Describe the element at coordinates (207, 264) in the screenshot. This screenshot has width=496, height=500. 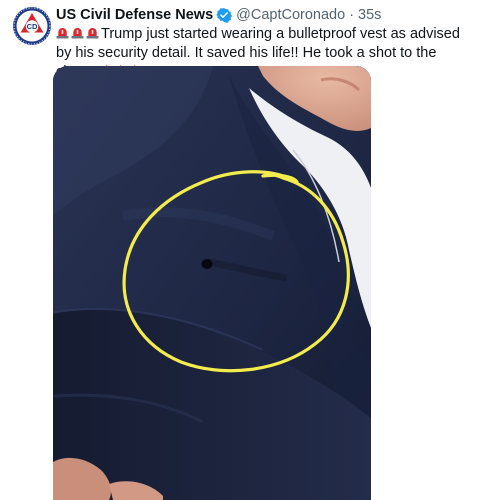
I see `mark-on-jacket` at that location.